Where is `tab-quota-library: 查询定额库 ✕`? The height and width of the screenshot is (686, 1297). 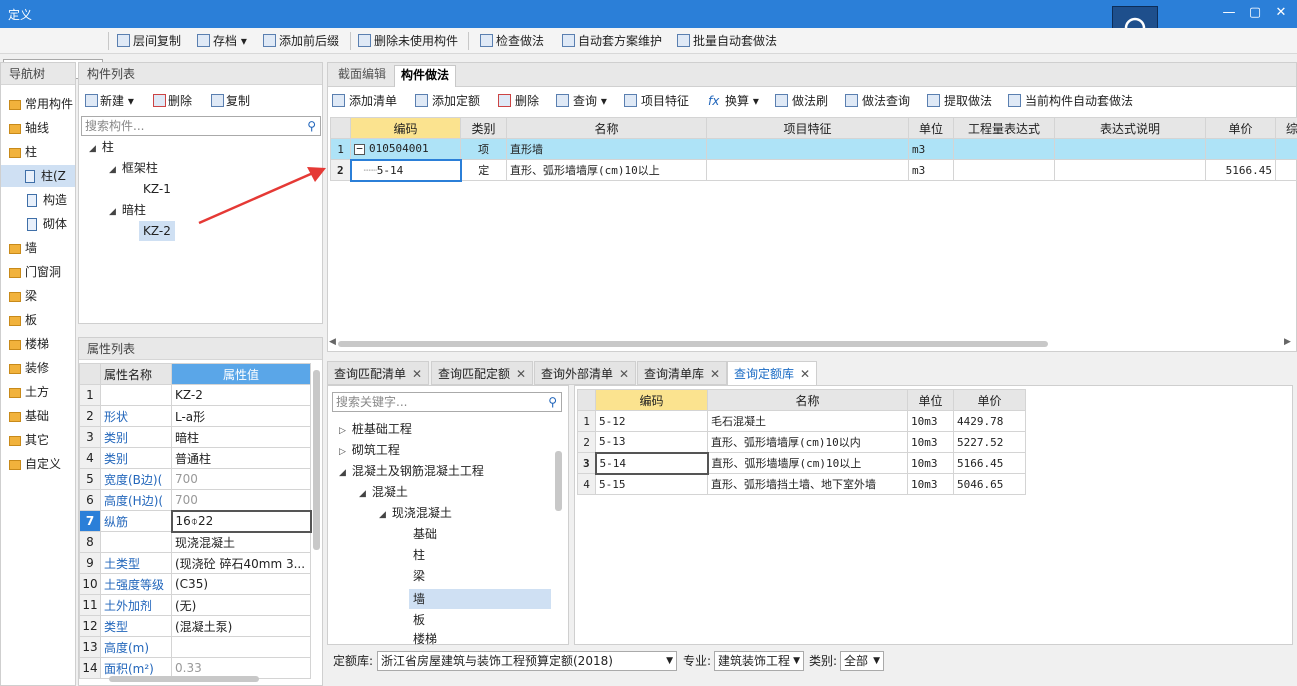
tab-quota-library: 查询定额库 ✕ is located at coordinates (772, 373).